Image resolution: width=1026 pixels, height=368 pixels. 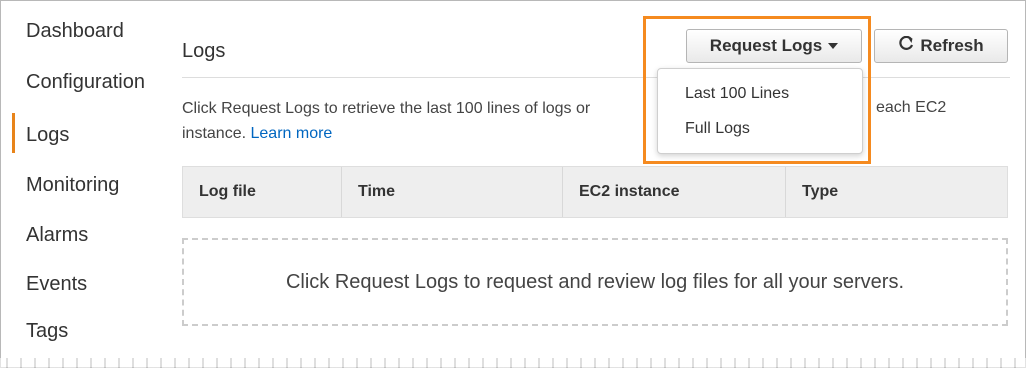 What do you see at coordinates (75, 31) in the screenshot?
I see `sidebar-item-dashboard: Dashboard` at bounding box center [75, 31].